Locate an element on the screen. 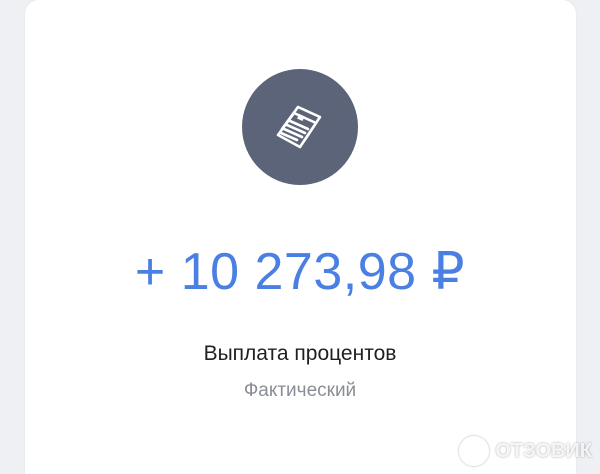 The image size is (600, 474). watermark-text: ОТЗОВИК is located at coordinates (543, 450).